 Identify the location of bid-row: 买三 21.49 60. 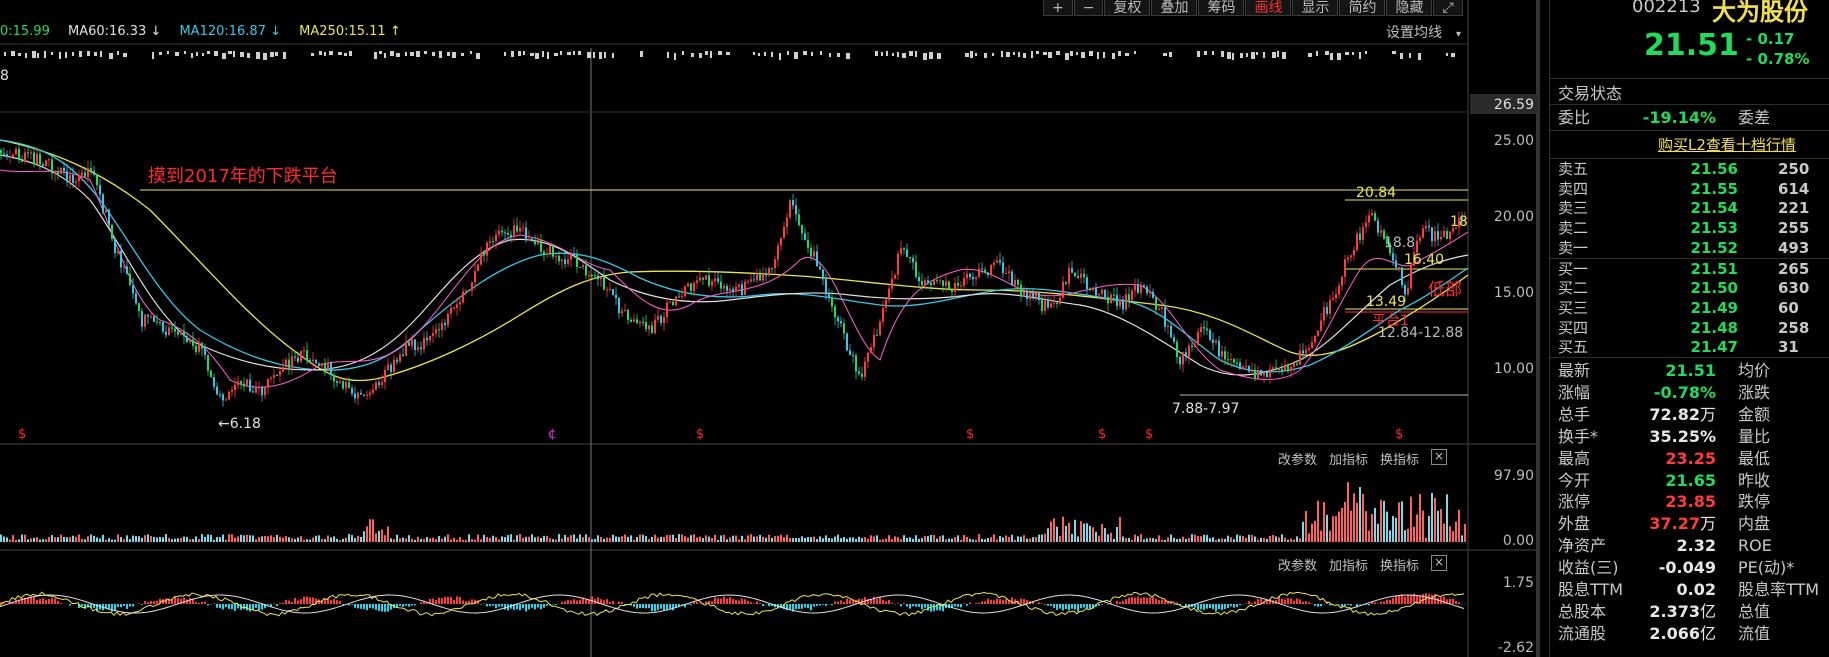
(1693, 308).